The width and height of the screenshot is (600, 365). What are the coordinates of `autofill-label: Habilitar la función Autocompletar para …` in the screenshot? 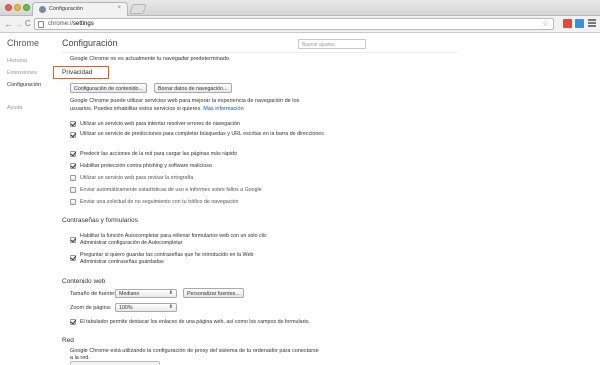 It's located at (173, 236).